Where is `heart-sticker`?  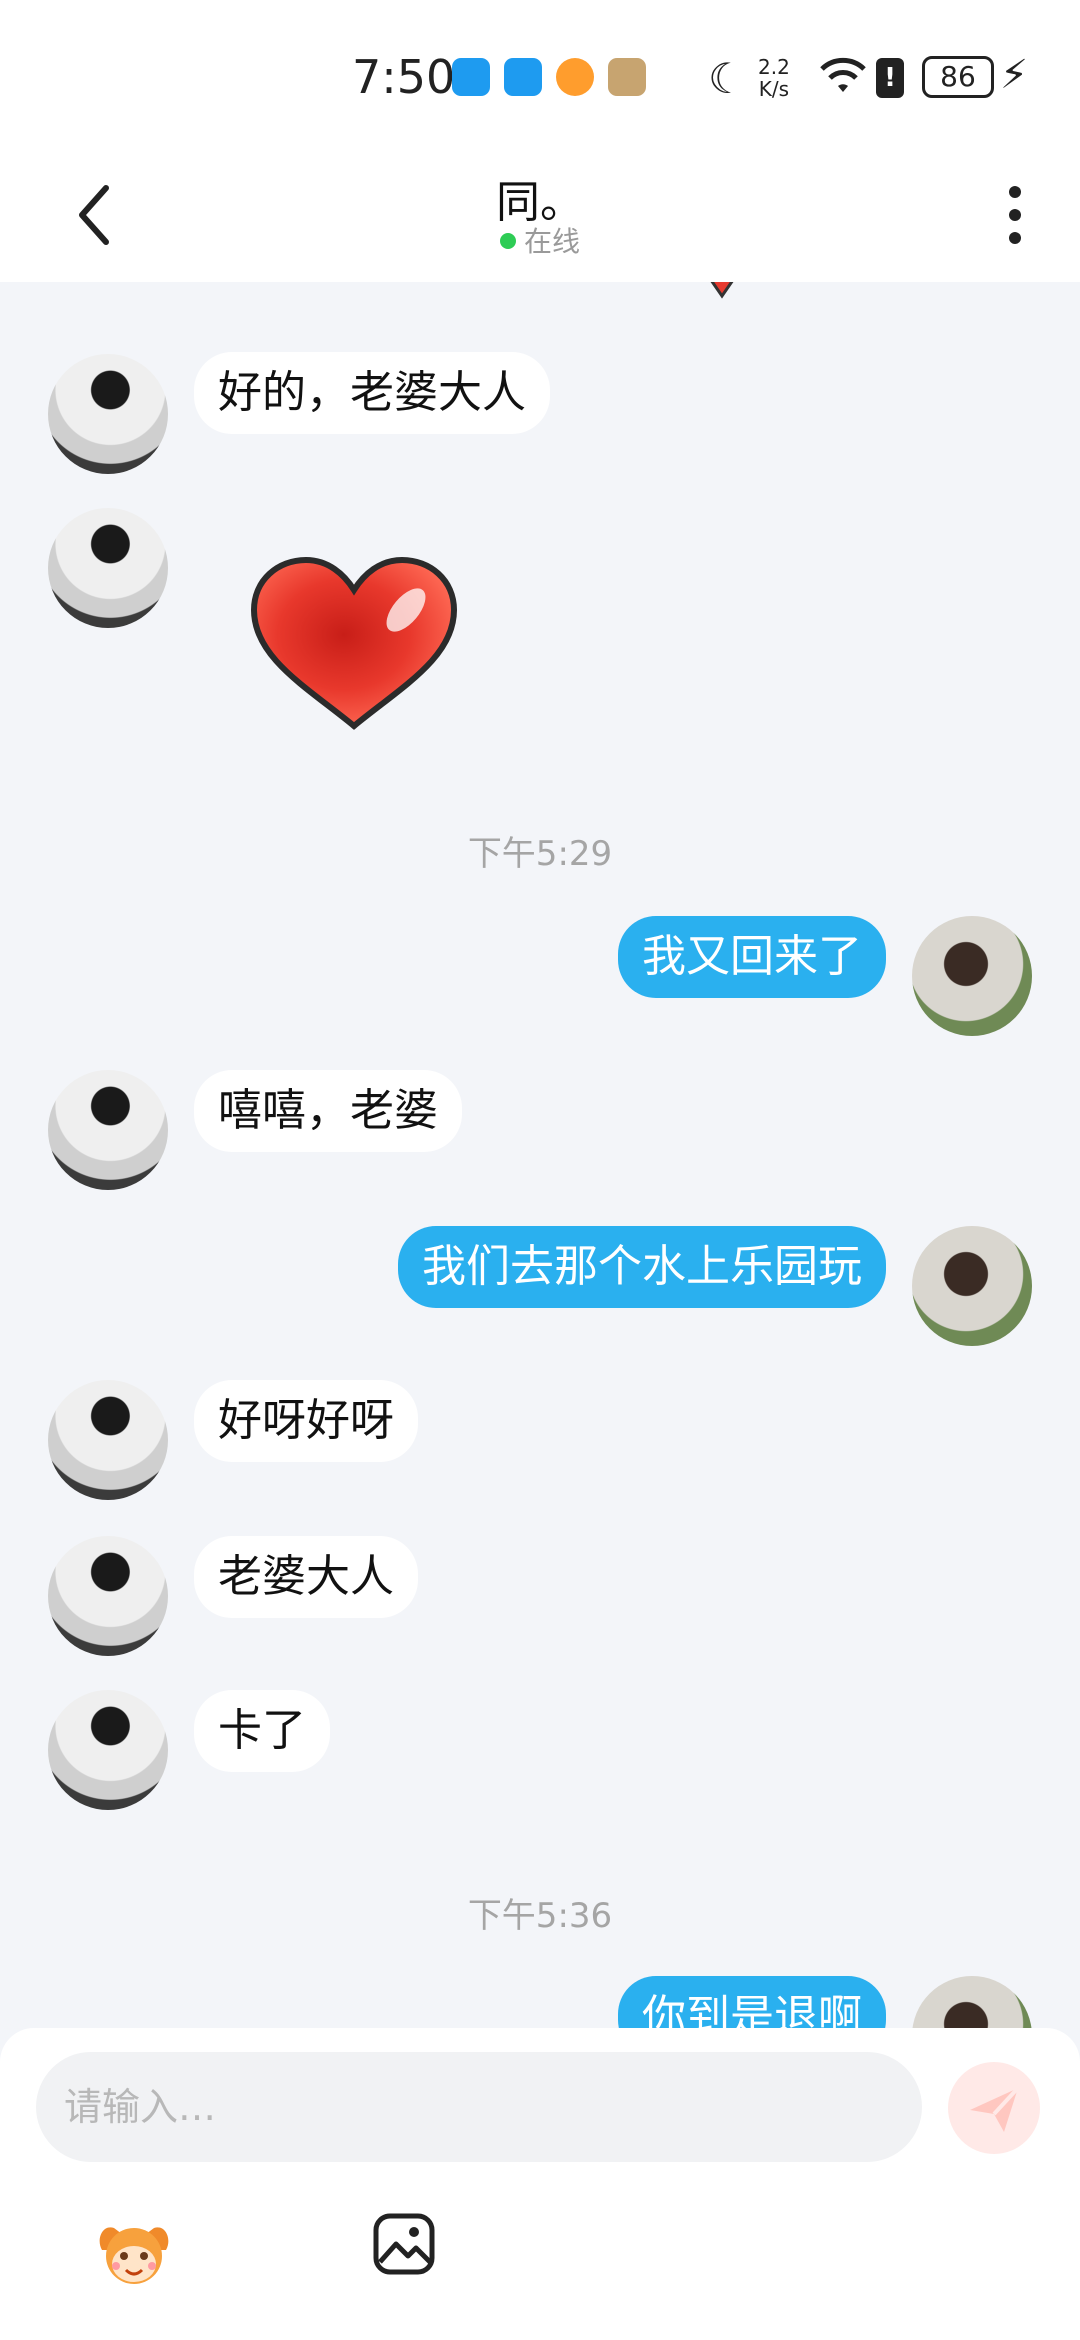 heart-sticker is located at coordinates (354, 644).